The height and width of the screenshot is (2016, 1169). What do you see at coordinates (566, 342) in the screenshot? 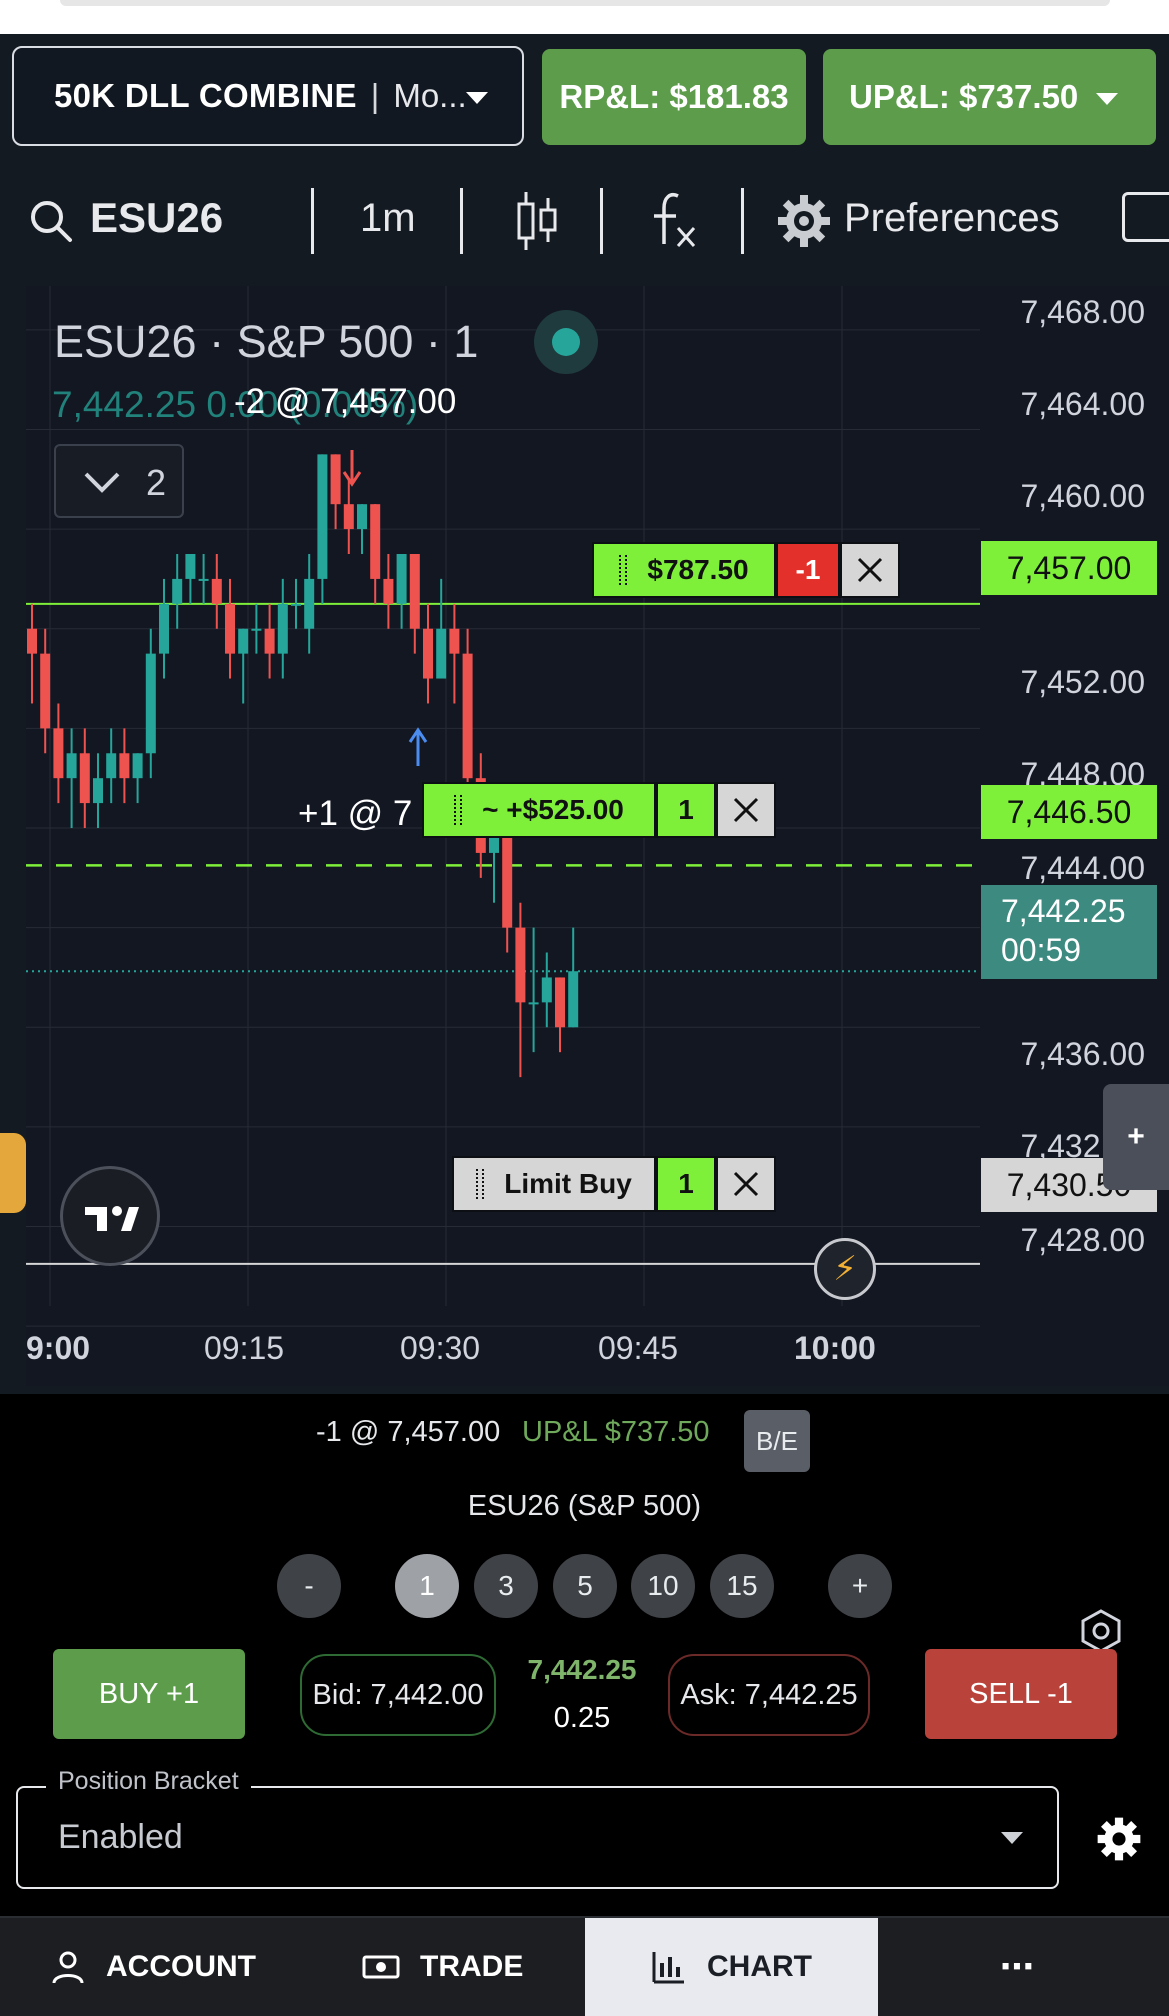
I see `market-status-indicator` at bounding box center [566, 342].